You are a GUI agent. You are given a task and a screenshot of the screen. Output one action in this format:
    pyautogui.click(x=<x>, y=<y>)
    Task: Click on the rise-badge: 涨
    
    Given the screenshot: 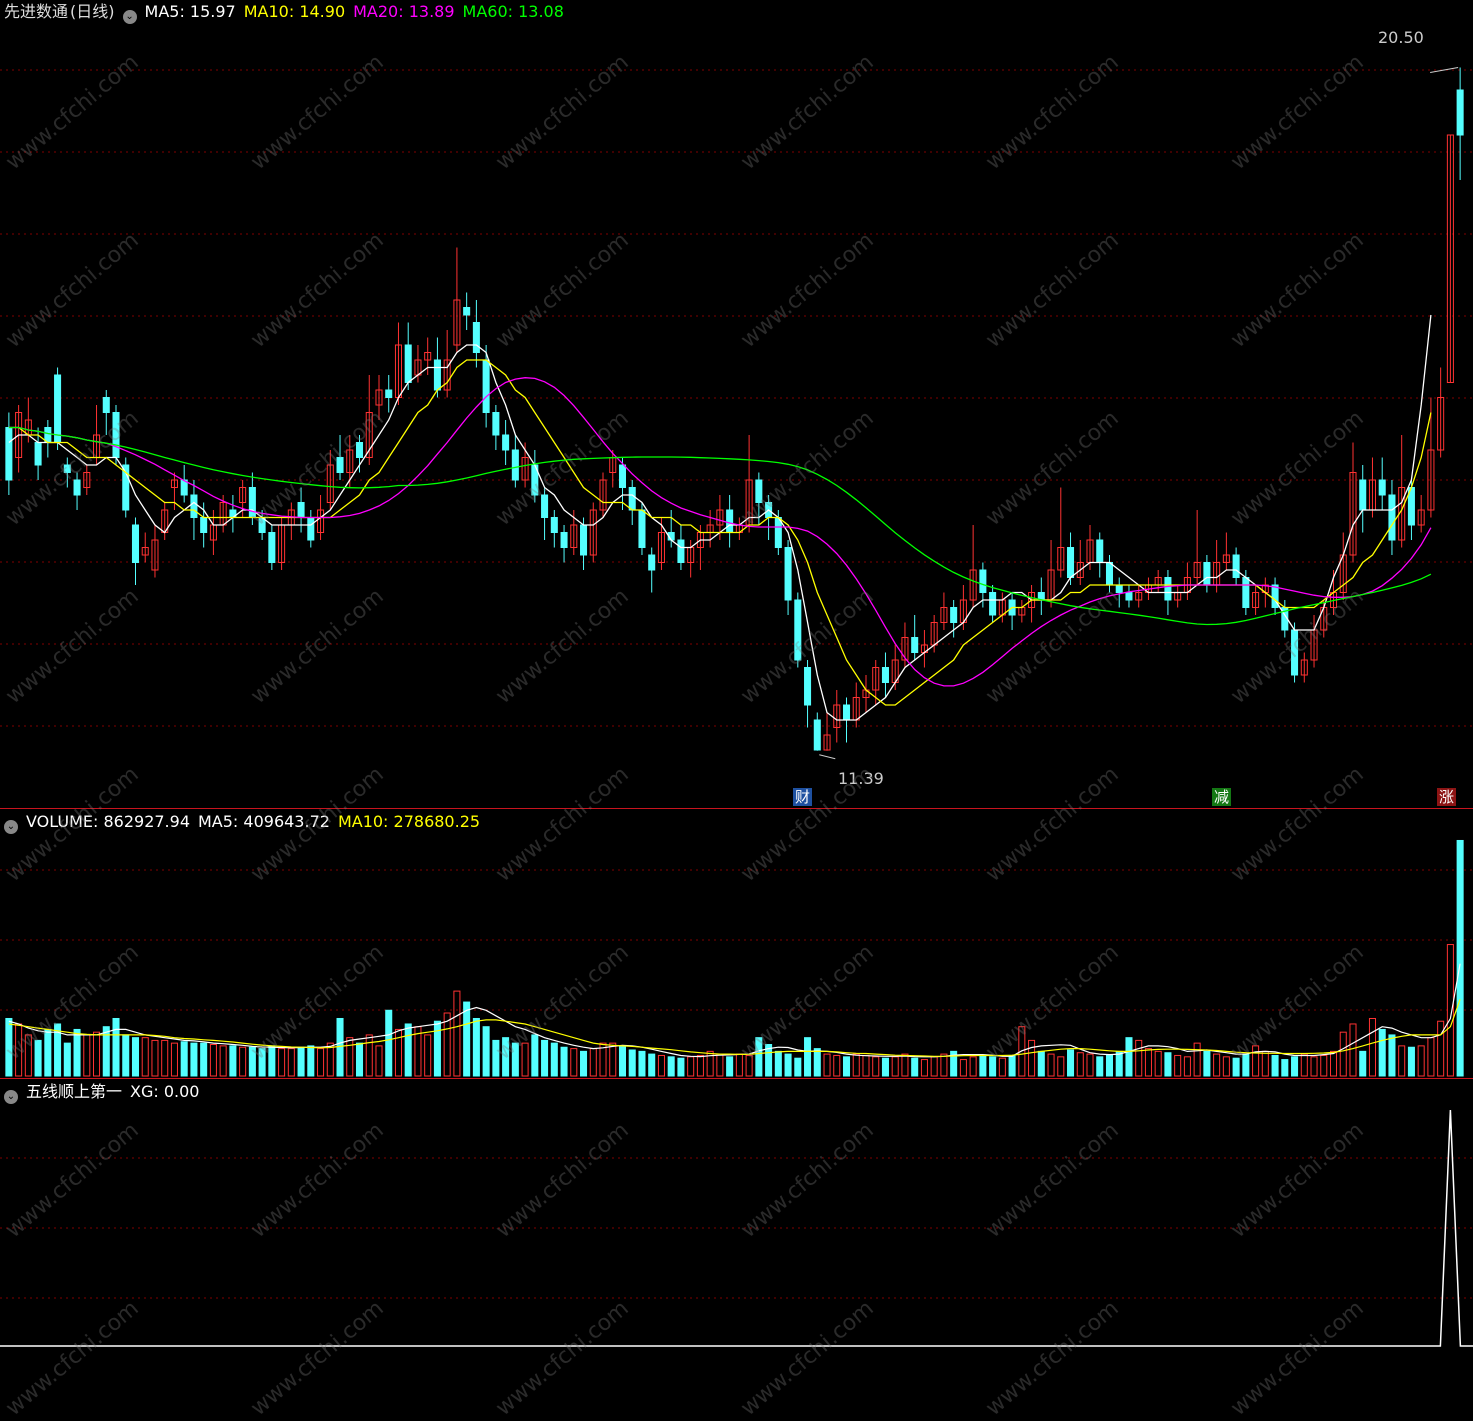 What is the action you would take?
    pyautogui.click(x=1447, y=797)
    